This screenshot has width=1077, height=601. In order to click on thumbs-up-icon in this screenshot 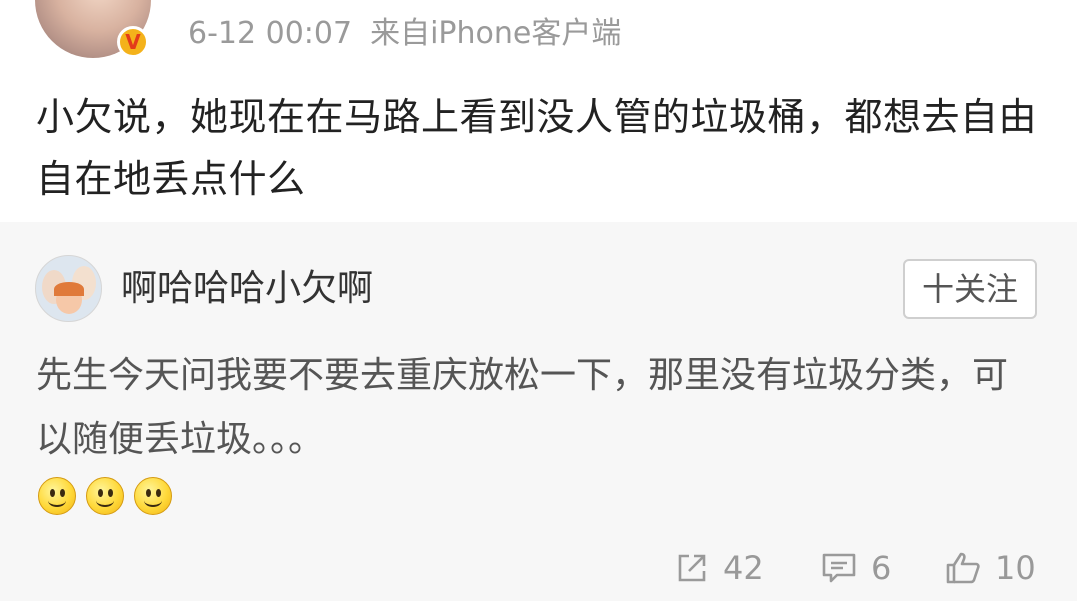, I will do `click(963, 568)`.